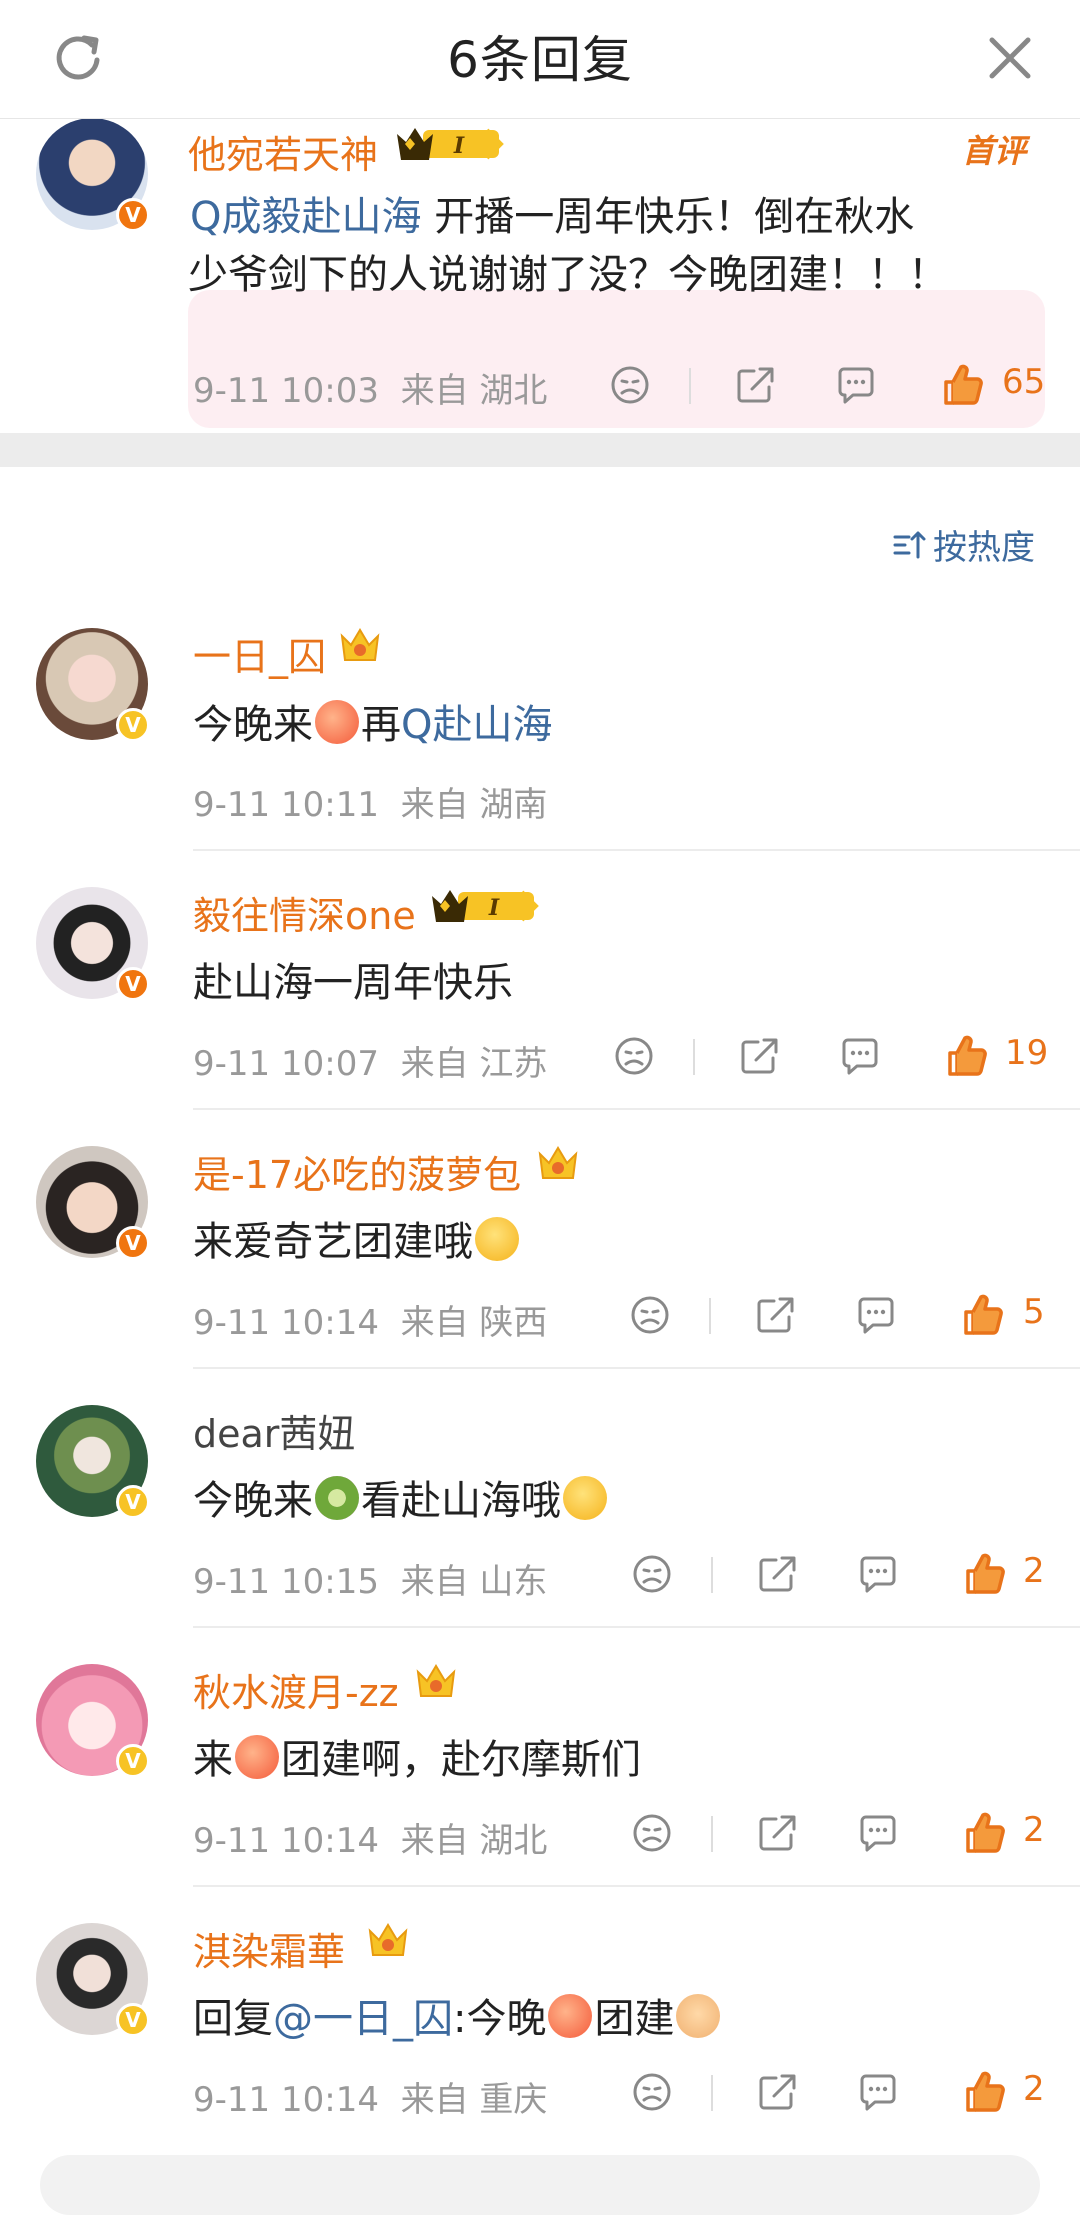 The height and width of the screenshot is (2215, 1080). Describe the element at coordinates (370, 805) in the screenshot. I see `reply-meta: 9-11 10:11 来自 湖南` at that location.